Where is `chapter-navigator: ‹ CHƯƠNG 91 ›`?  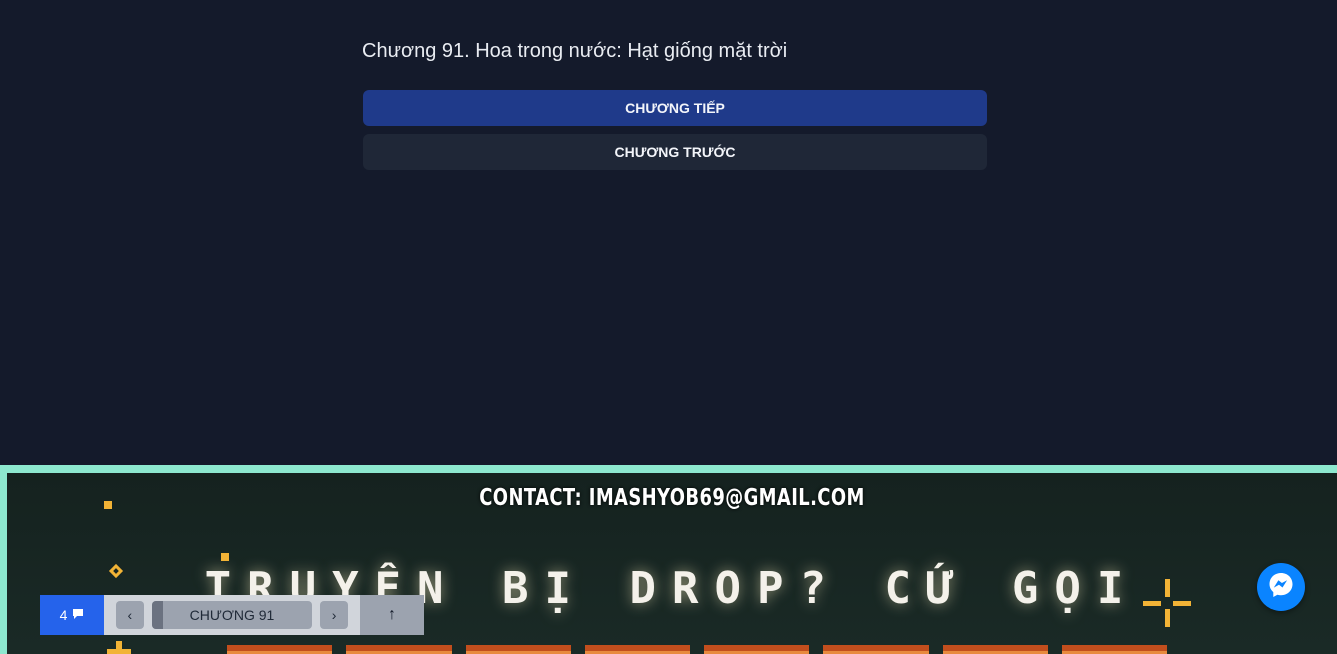
chapter-navigator: ‹ CHƯƠNG 91 › is located at coordinates (232, 615).